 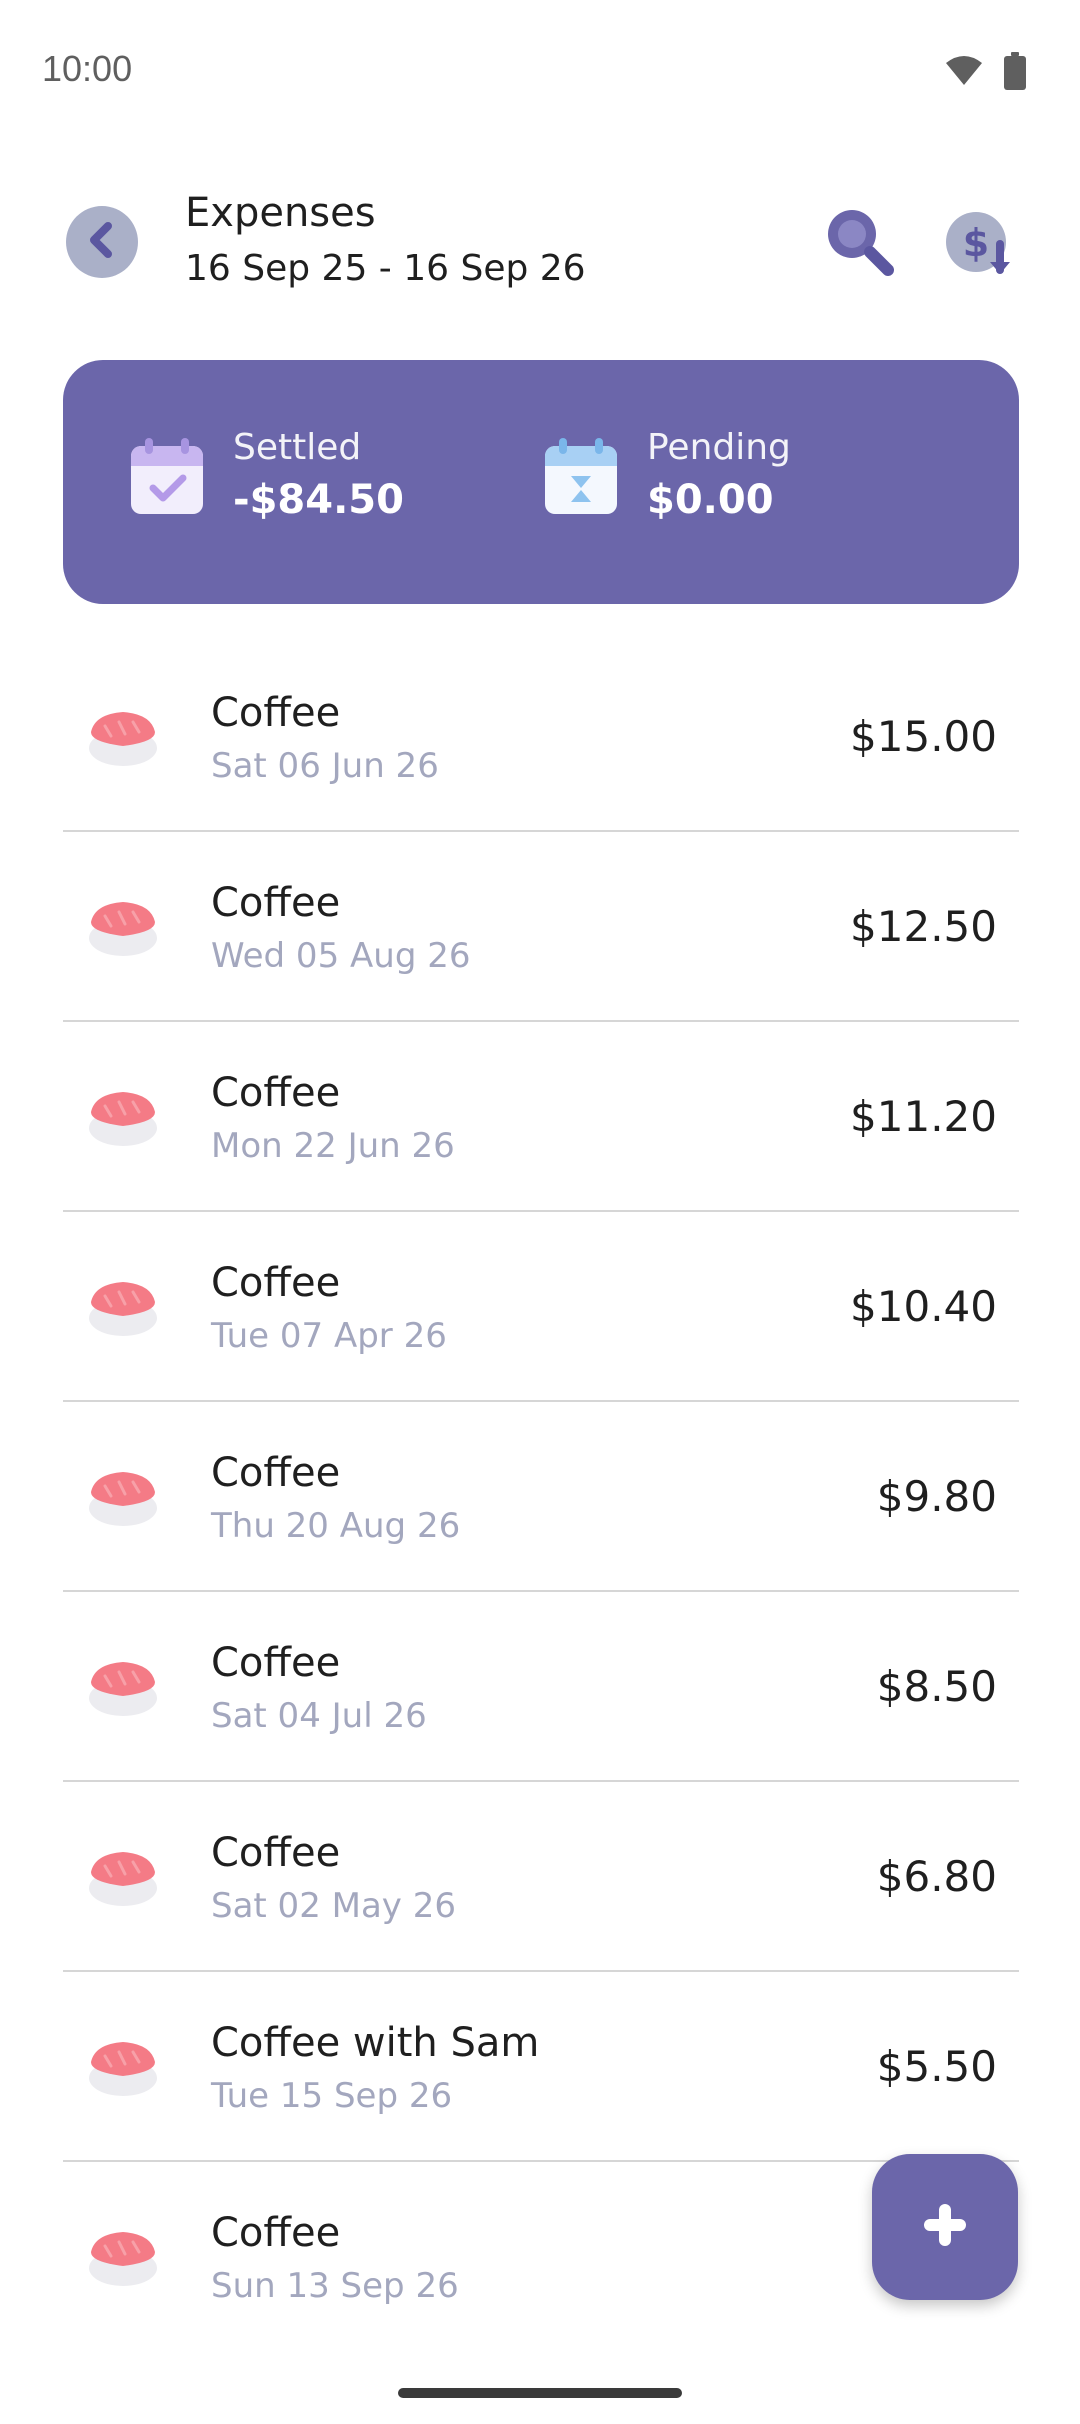 I want to click on status-bar: 10:00, so click(x=540, y=70).